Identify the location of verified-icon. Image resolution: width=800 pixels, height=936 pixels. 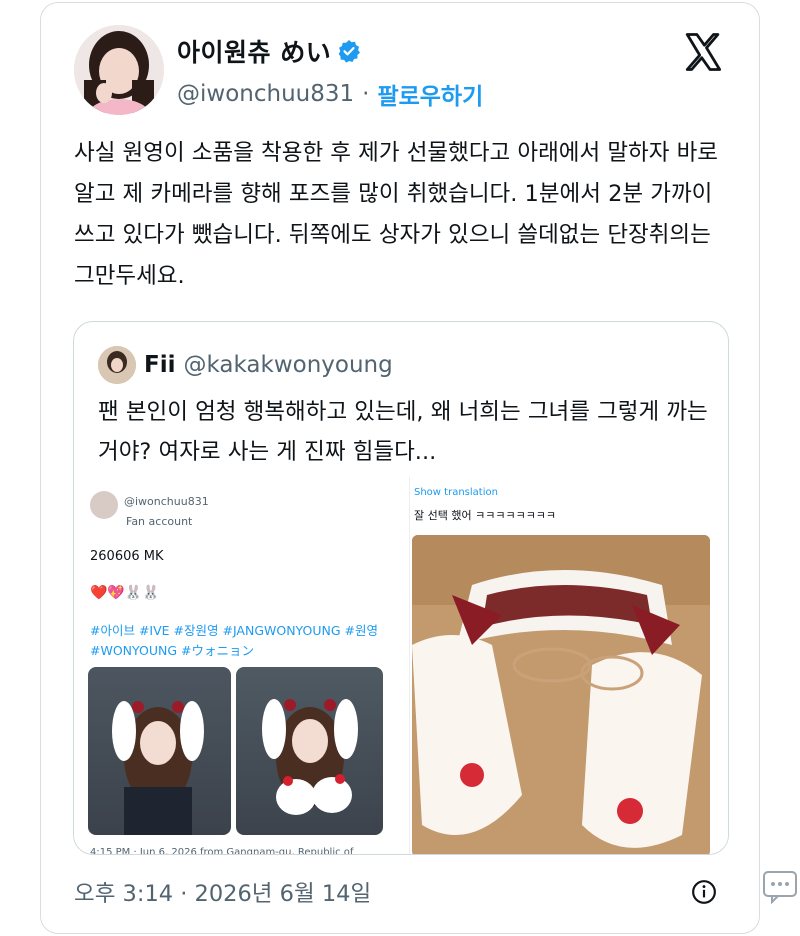
(349, 51).